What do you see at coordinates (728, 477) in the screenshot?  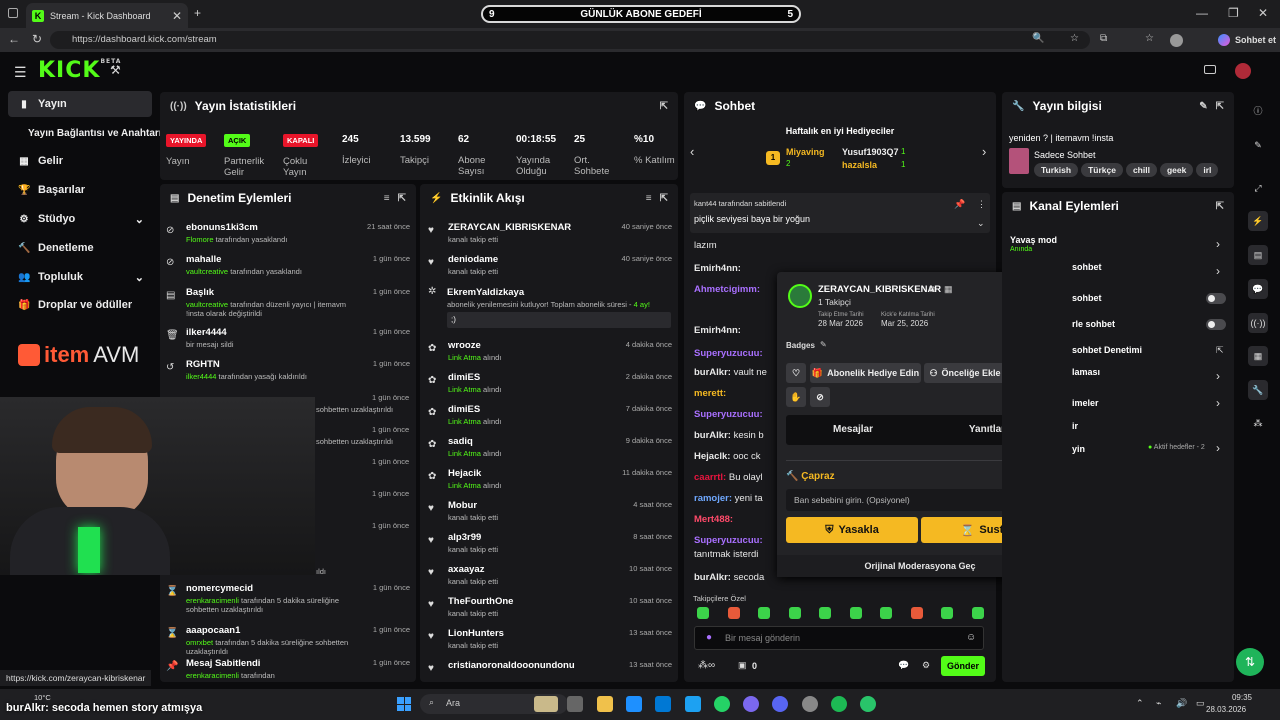 I see `chat-message: caarrtl: Bu olayl` at bounding box center [728, 477].